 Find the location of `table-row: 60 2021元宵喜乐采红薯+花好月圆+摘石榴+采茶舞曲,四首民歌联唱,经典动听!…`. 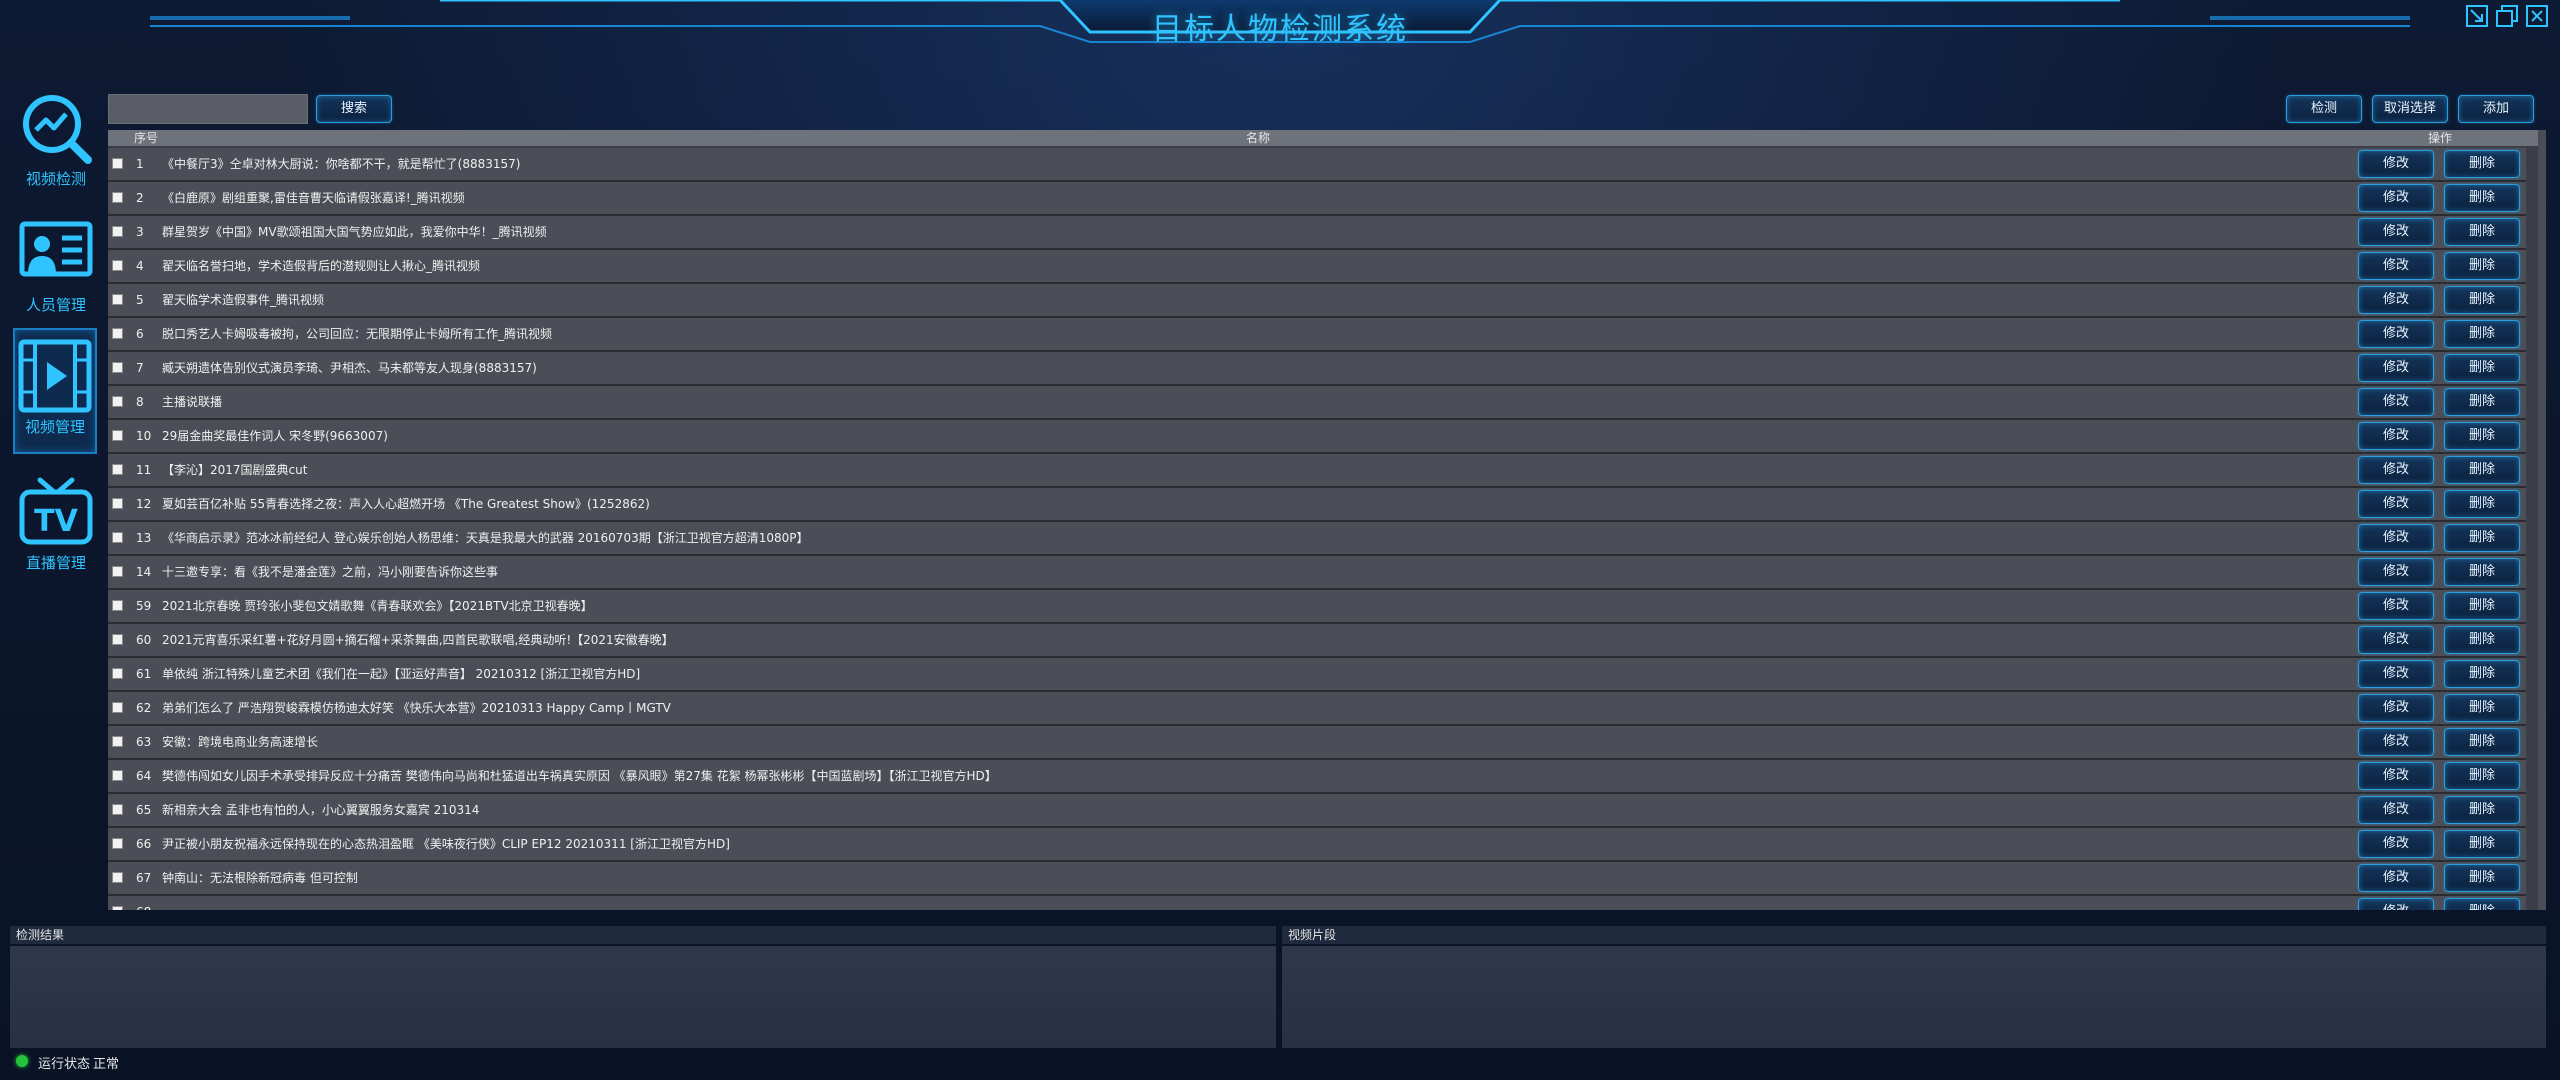

table-row: 60 2021元宵喜乐采红薯+花好月圆+摘石榴+采茶舞曲,四首民歌联唱,经典动听!… is located at coordinates (1317, 641).